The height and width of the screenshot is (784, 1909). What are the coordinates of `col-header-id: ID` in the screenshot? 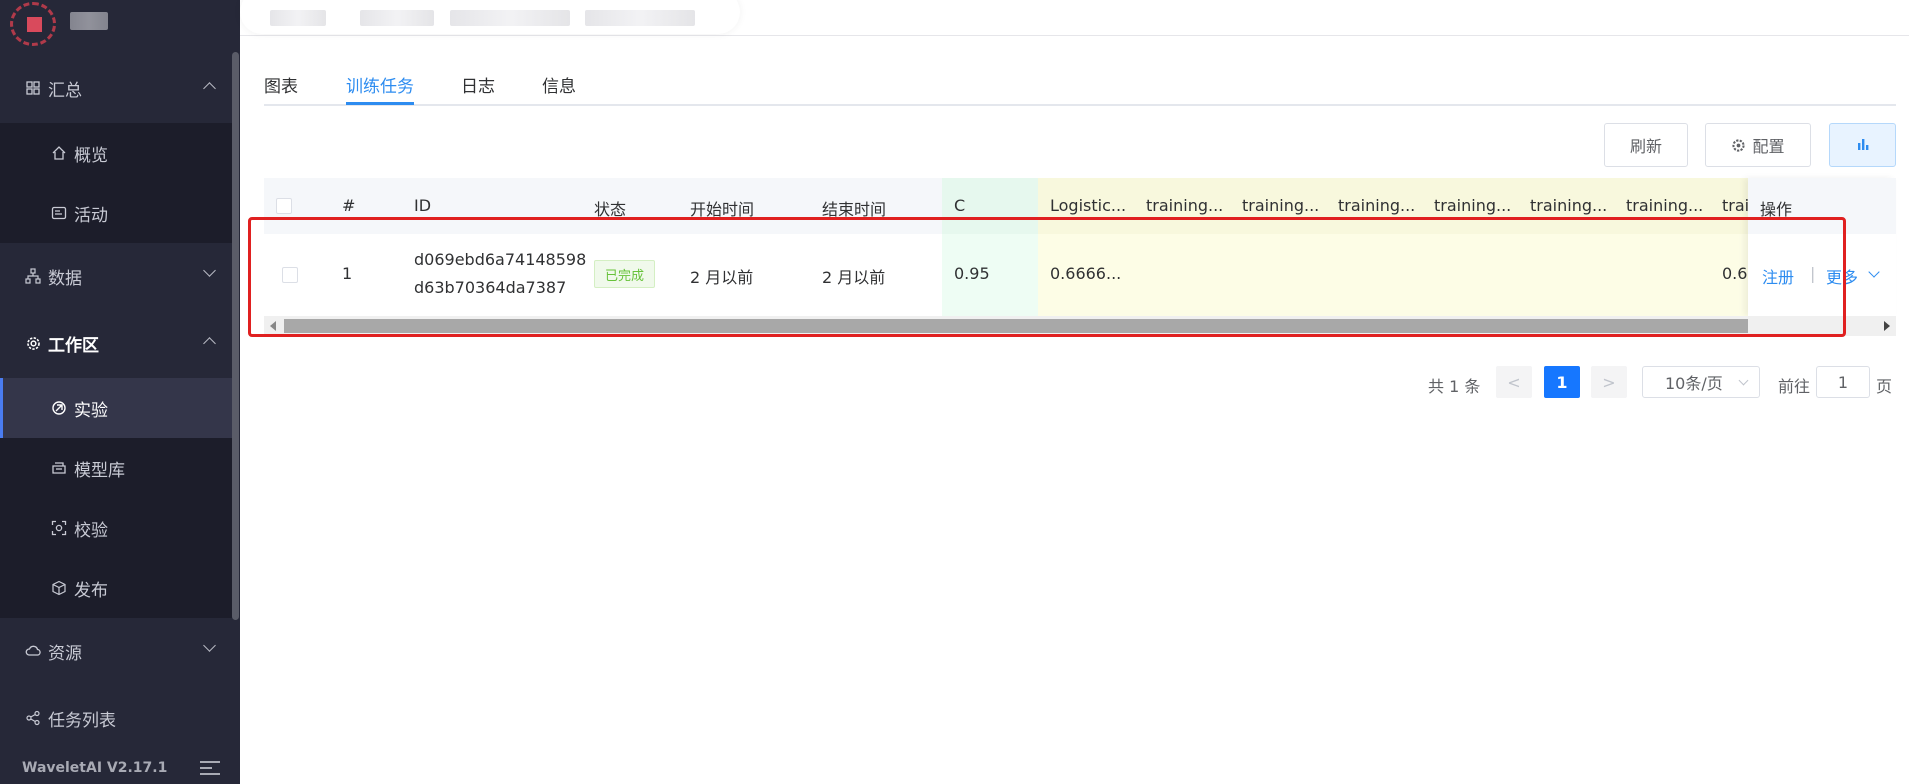 It's located at (422, 205).